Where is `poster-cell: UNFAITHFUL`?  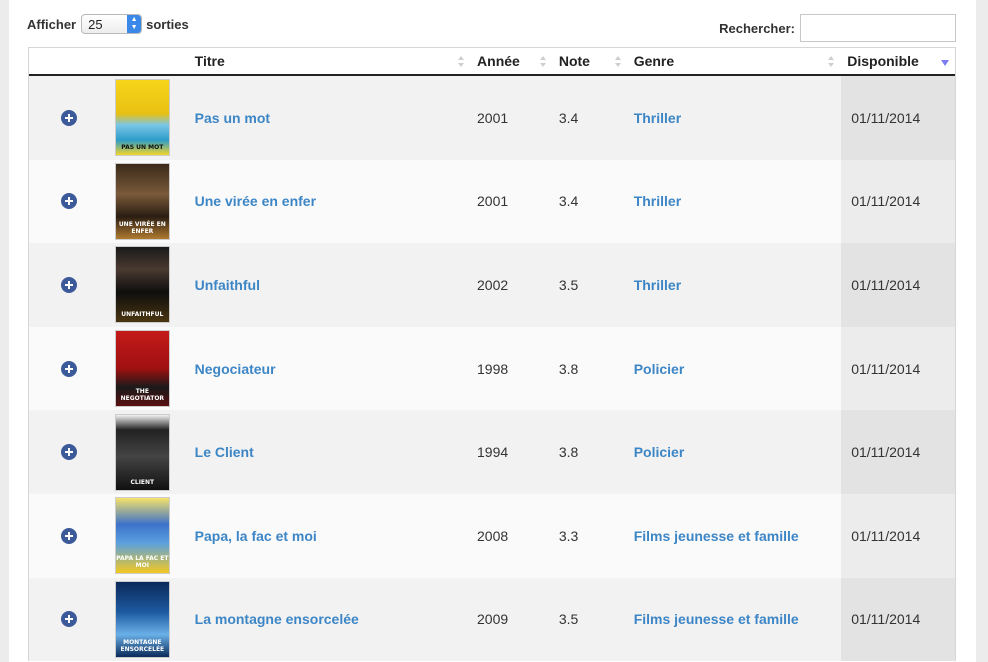 poster-cell: UNFAITHFUL is located at coordinates (149, 285).